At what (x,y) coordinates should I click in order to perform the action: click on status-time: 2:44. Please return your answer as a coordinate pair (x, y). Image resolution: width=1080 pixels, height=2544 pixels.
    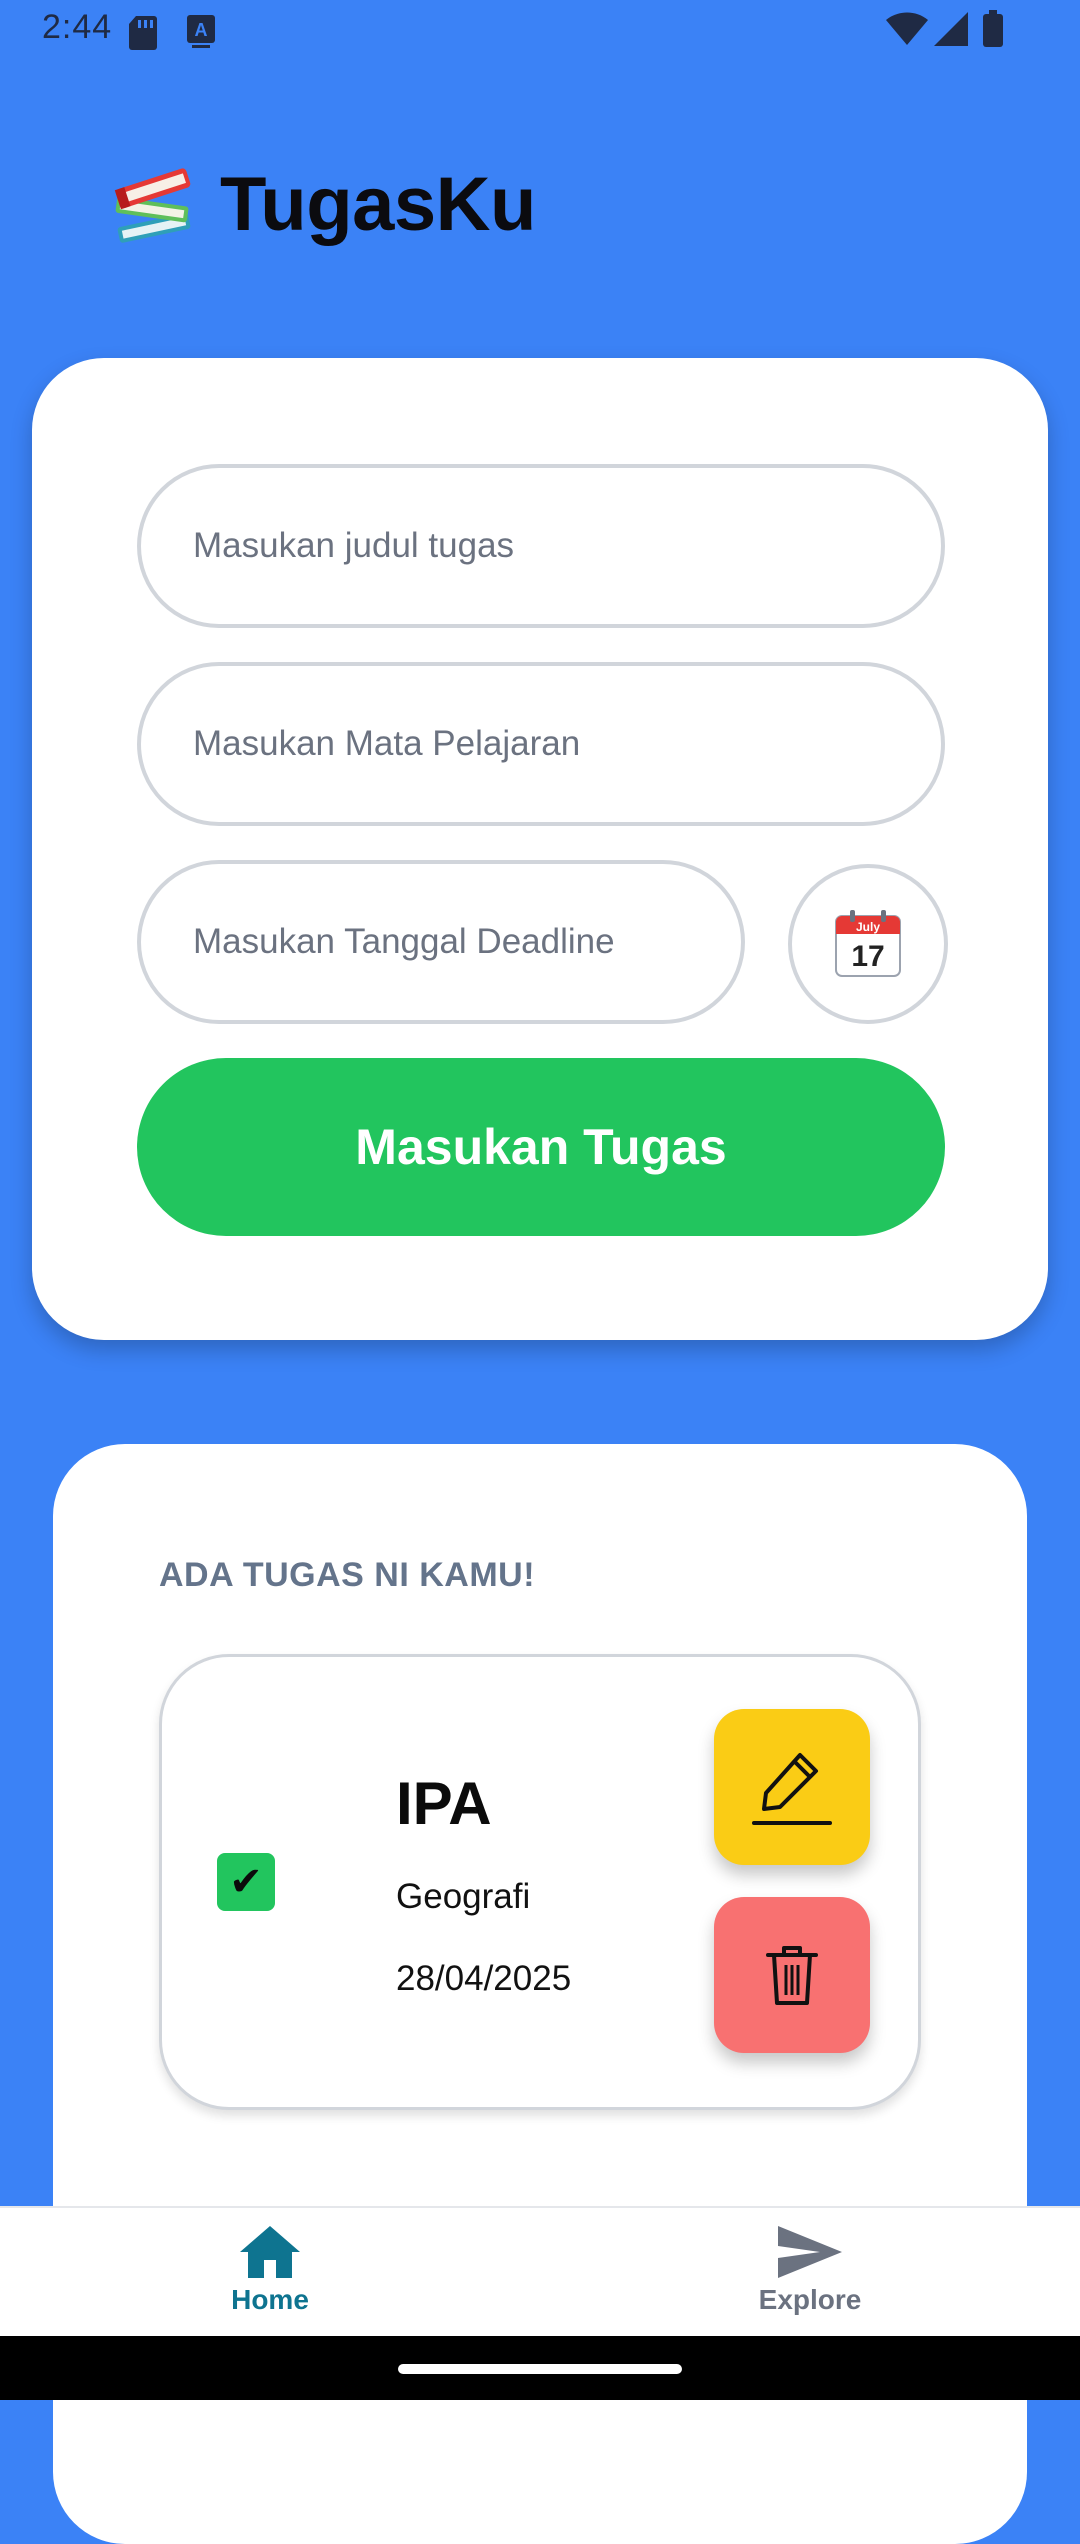
    Looking at the image, I should click on (77, 27).